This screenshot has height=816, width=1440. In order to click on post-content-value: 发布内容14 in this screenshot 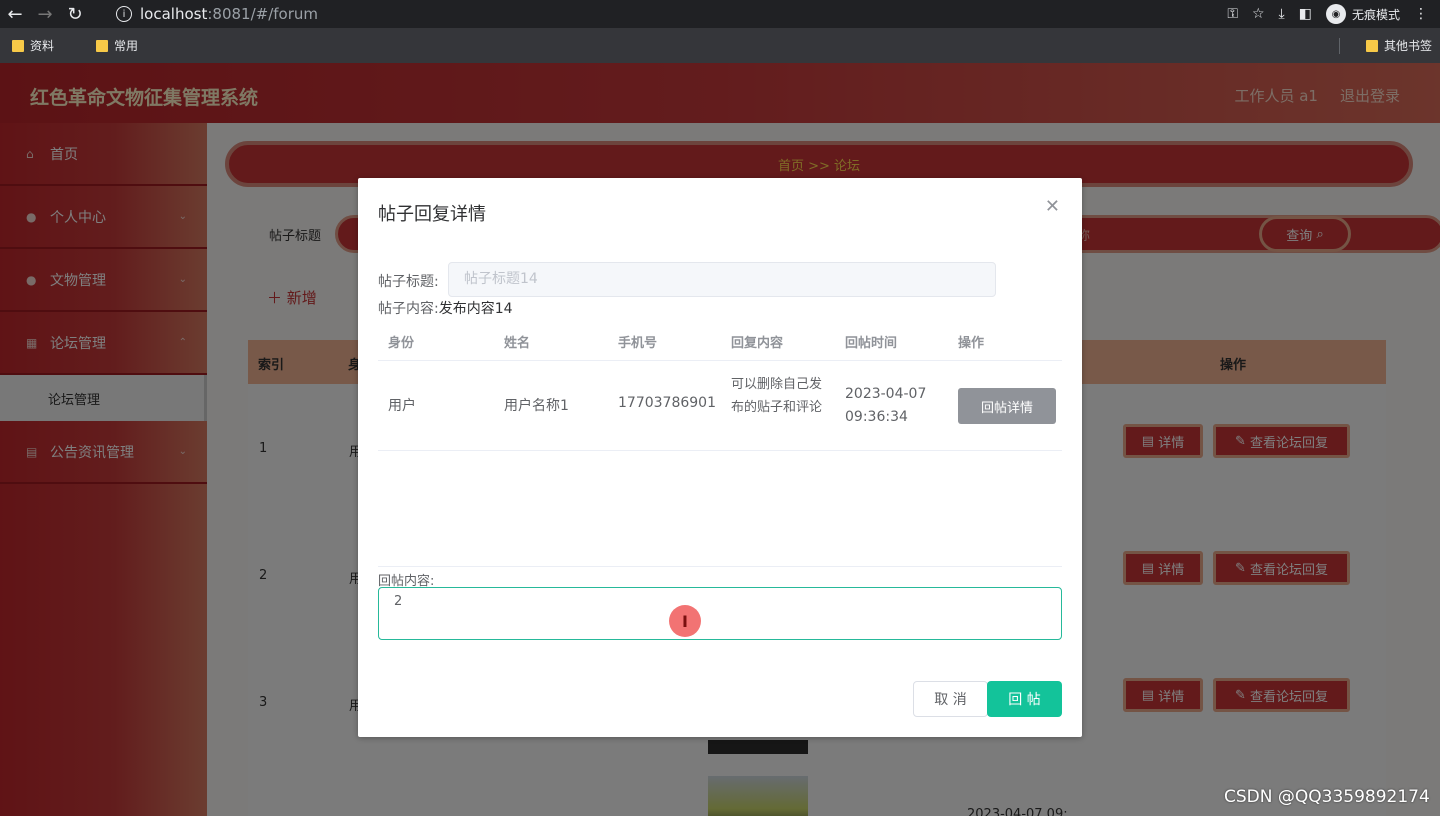, I will do `click(475, 309)`.